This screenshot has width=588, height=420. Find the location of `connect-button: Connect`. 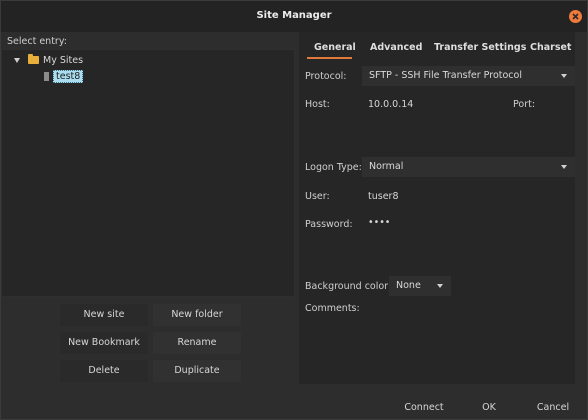

connect-button: Connect is located at coordinates (424, 408).